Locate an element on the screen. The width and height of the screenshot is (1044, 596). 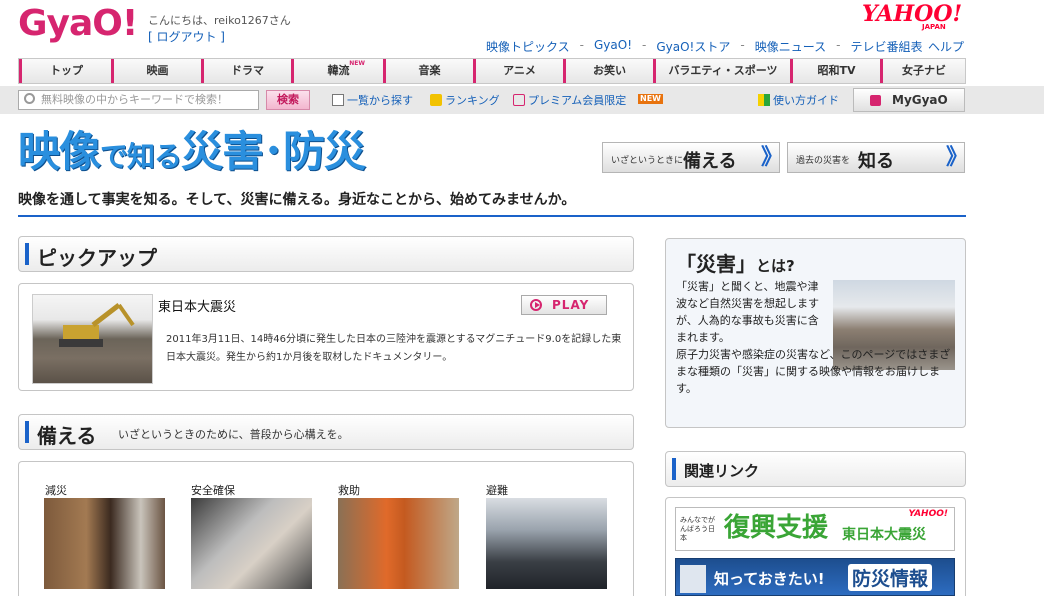
nav-item-movie: 映画 is located at coordinates (156, 71).